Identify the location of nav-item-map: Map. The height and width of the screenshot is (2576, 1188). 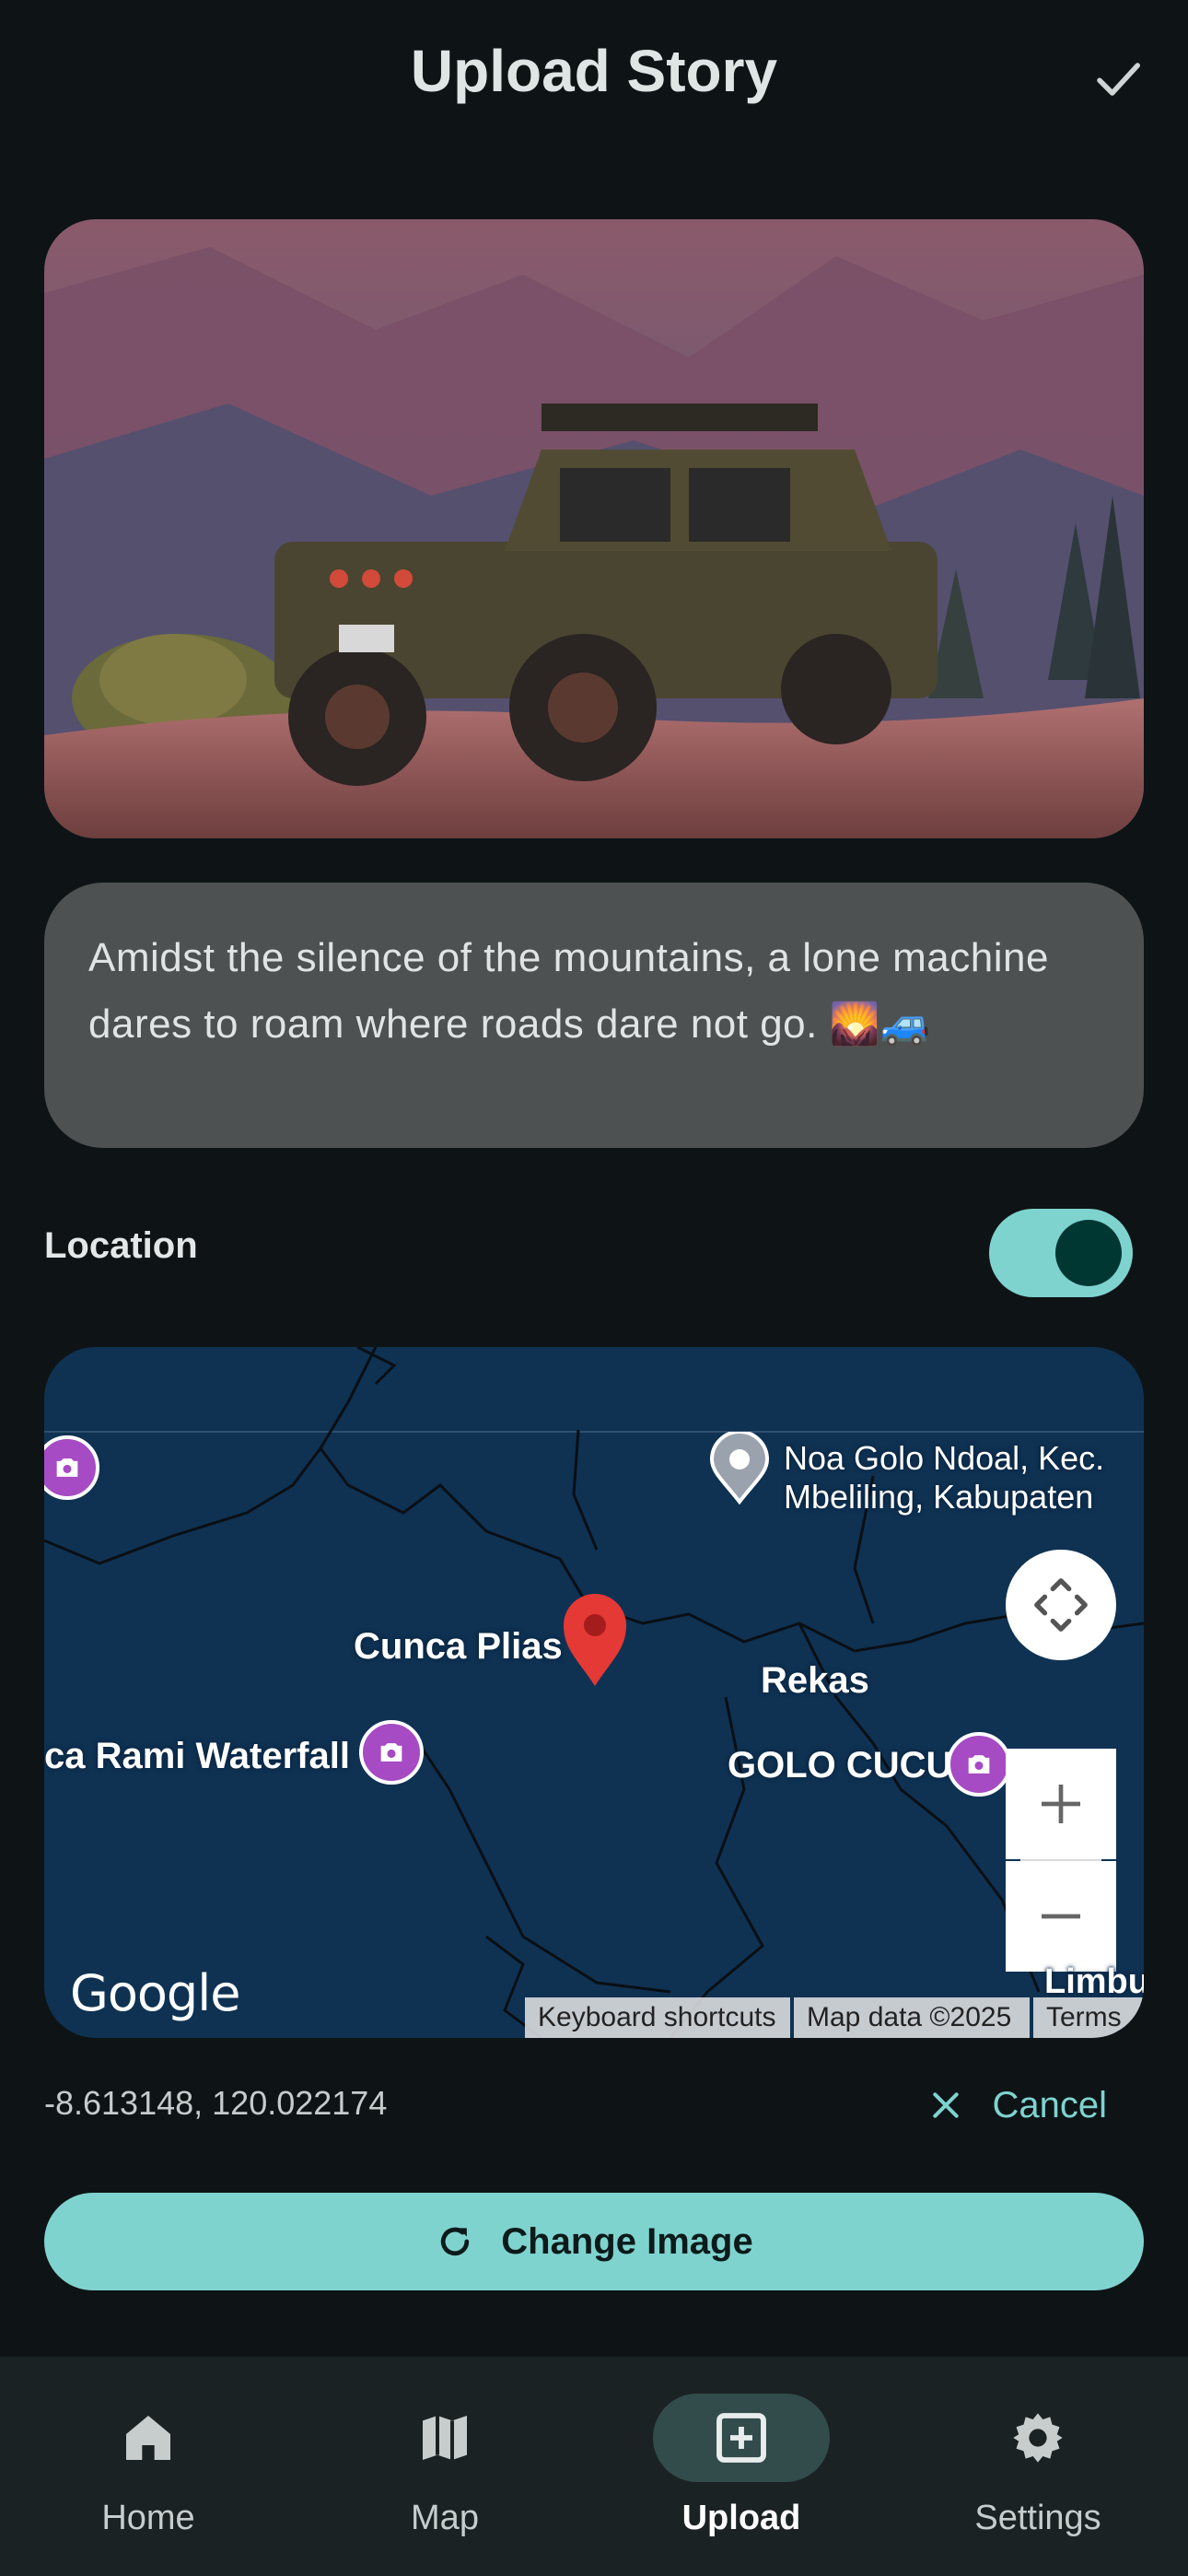
(445, 2472).